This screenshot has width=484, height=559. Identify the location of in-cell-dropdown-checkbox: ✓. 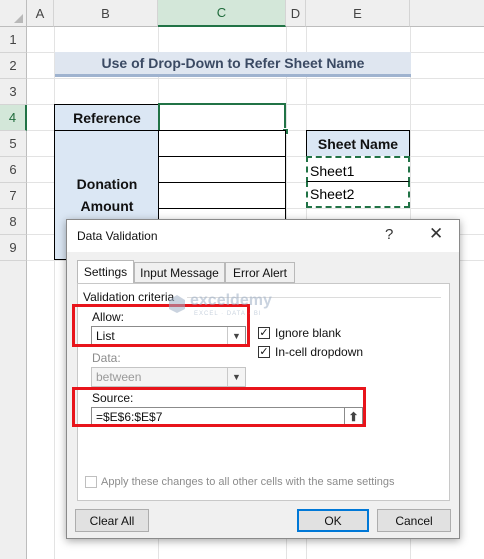
(264, 352).